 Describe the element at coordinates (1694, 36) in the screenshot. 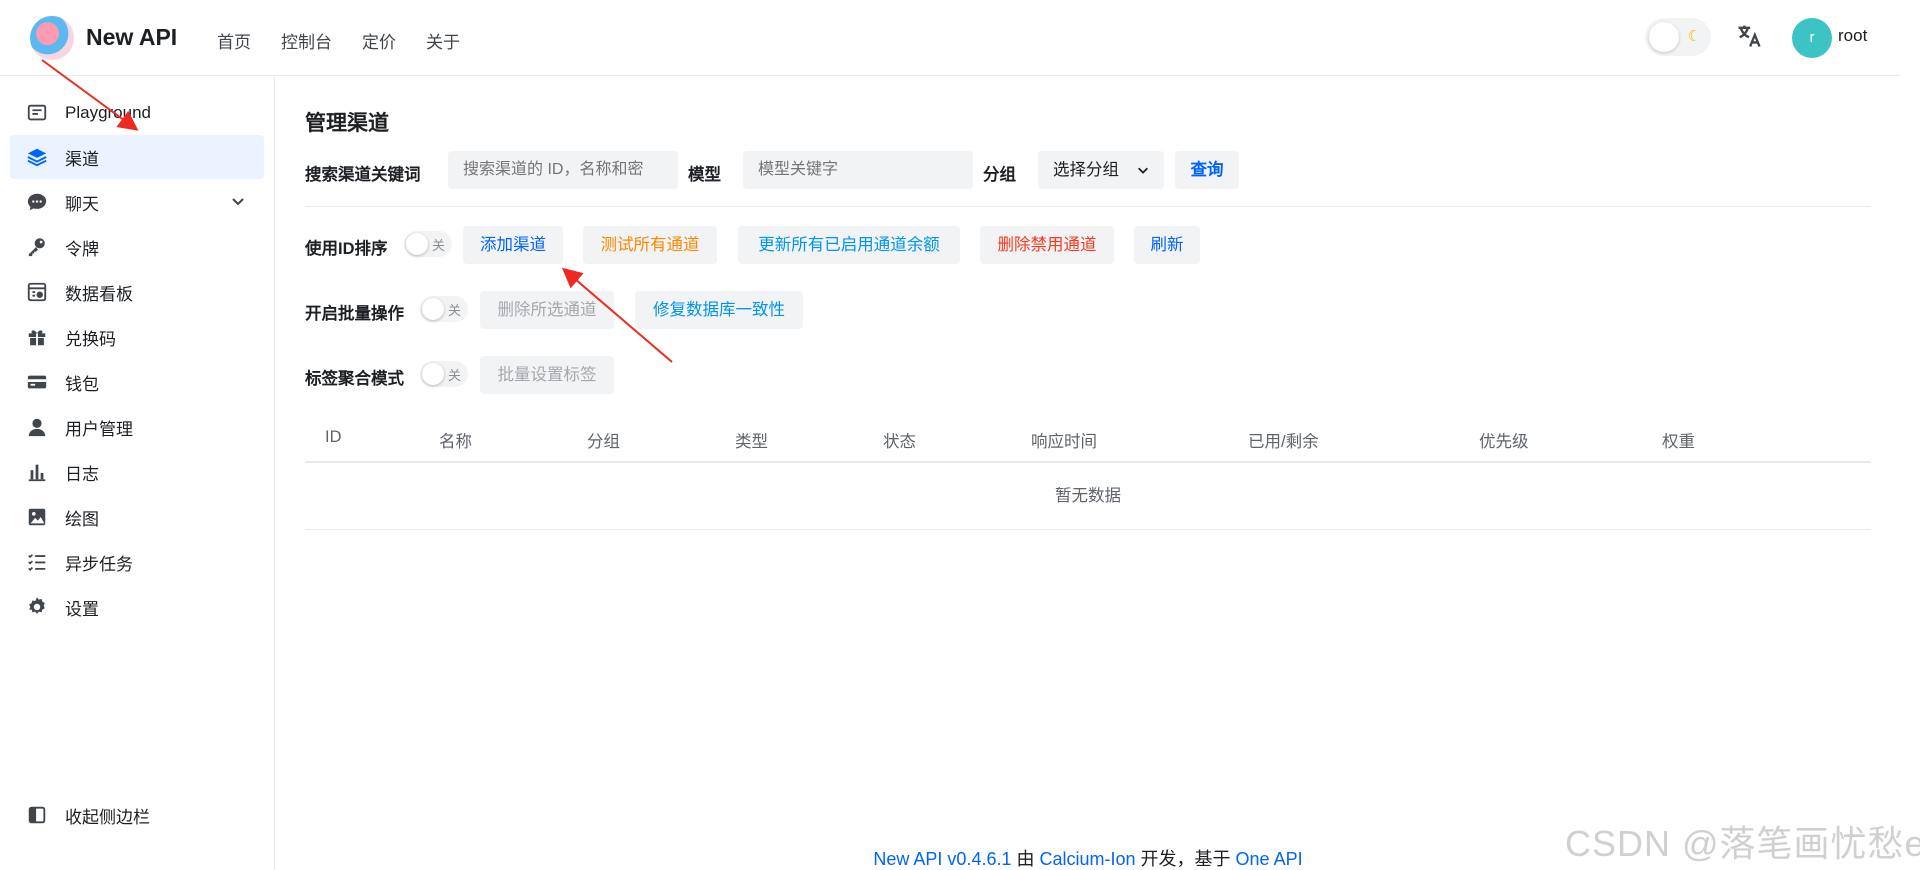

I see `moon-icon: ☾` at that location.